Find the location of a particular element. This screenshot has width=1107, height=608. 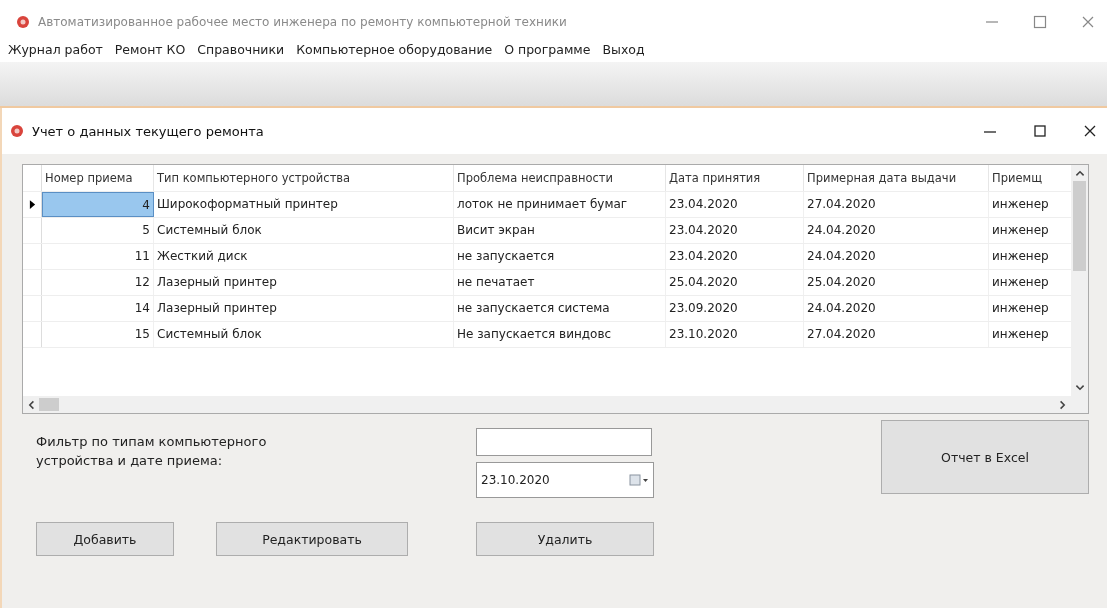

table-cell: 11 is located at coordinates (98, 256).